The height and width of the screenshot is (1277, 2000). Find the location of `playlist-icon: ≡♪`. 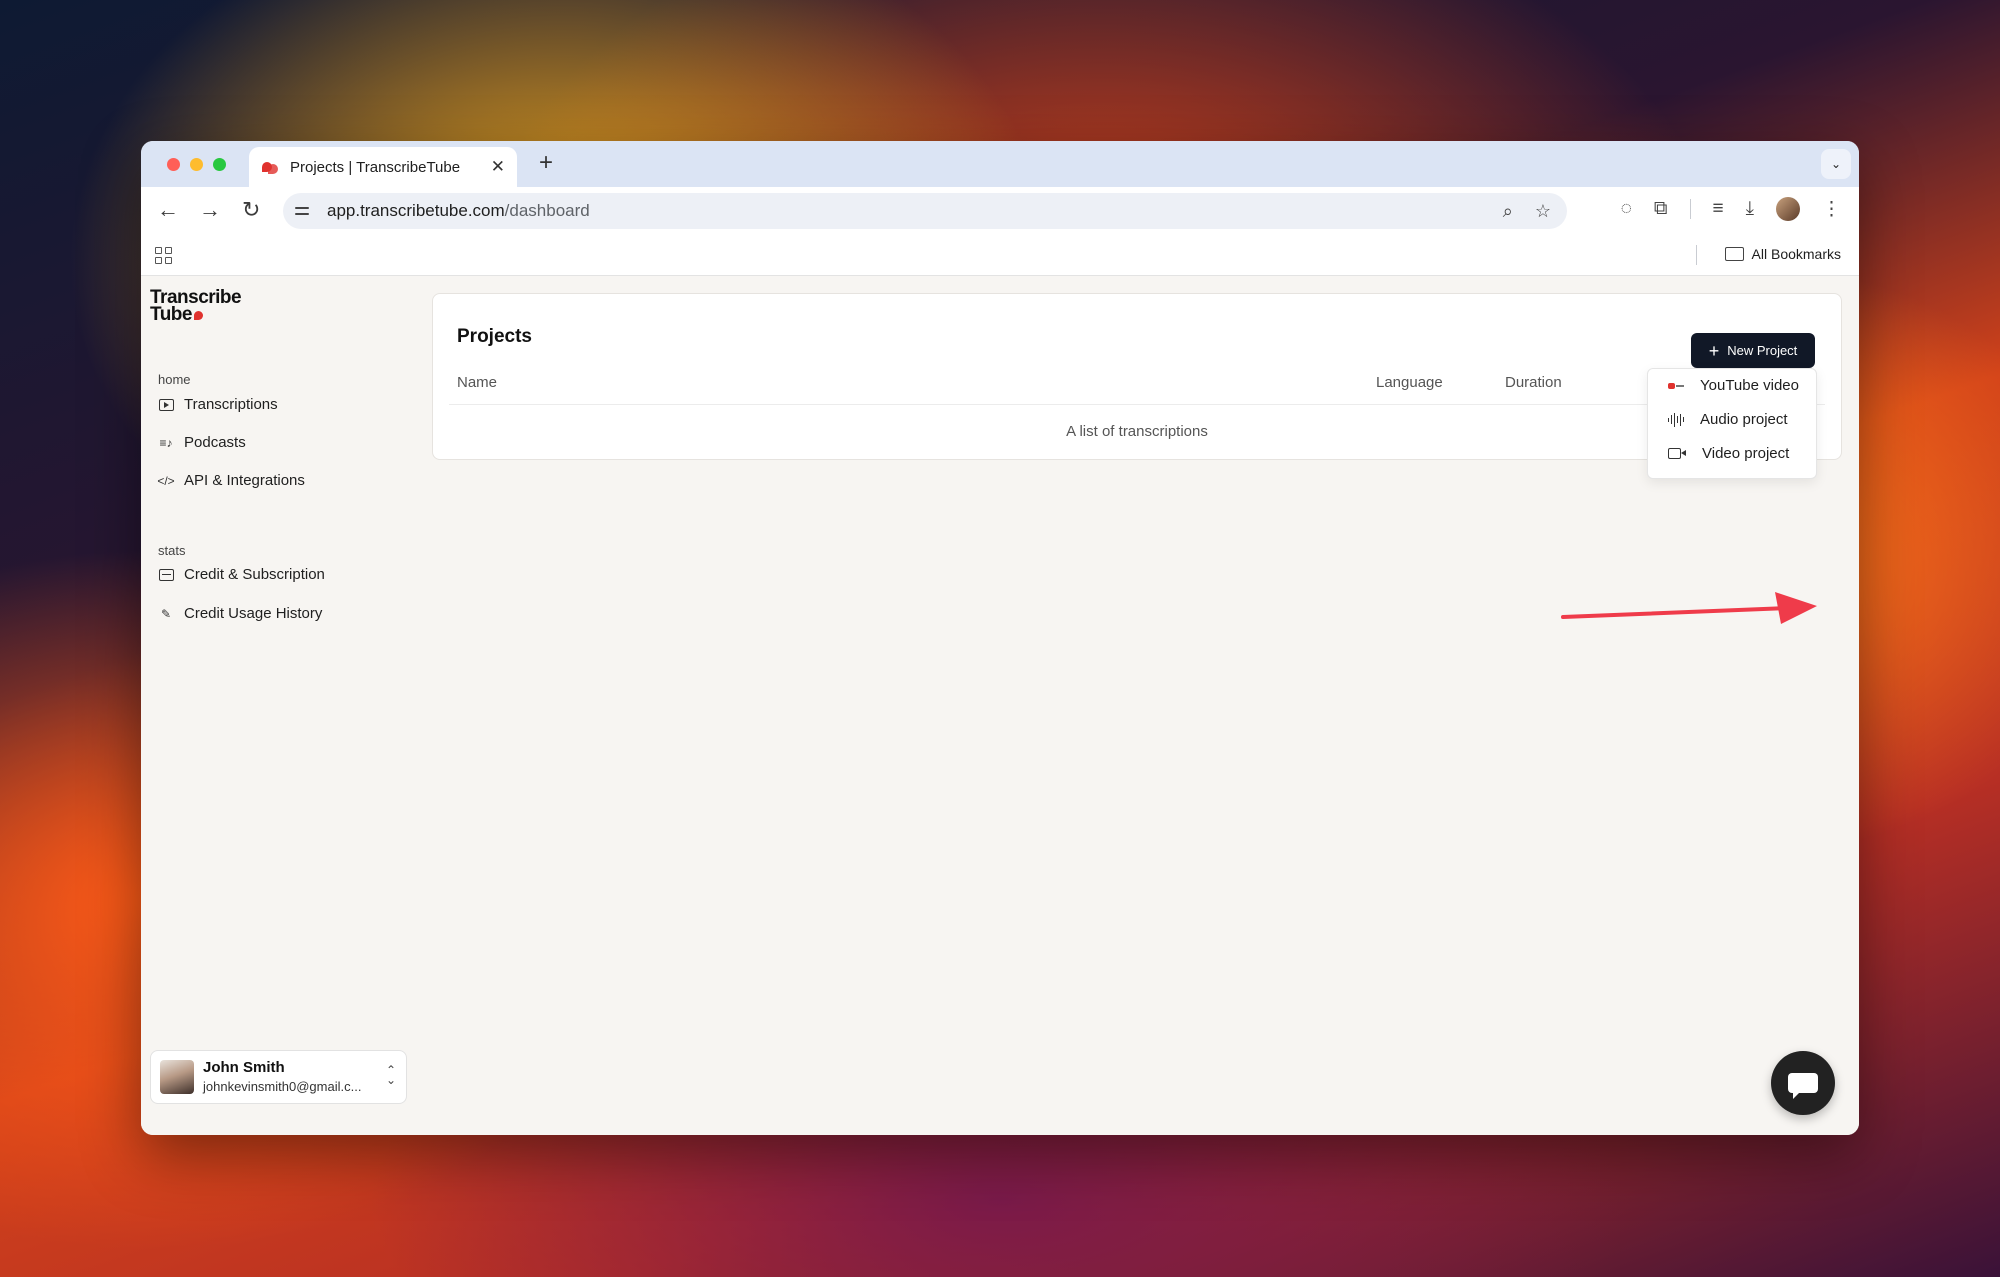

playlist-icon: ≡♪ is located at coordinates (166, 442).